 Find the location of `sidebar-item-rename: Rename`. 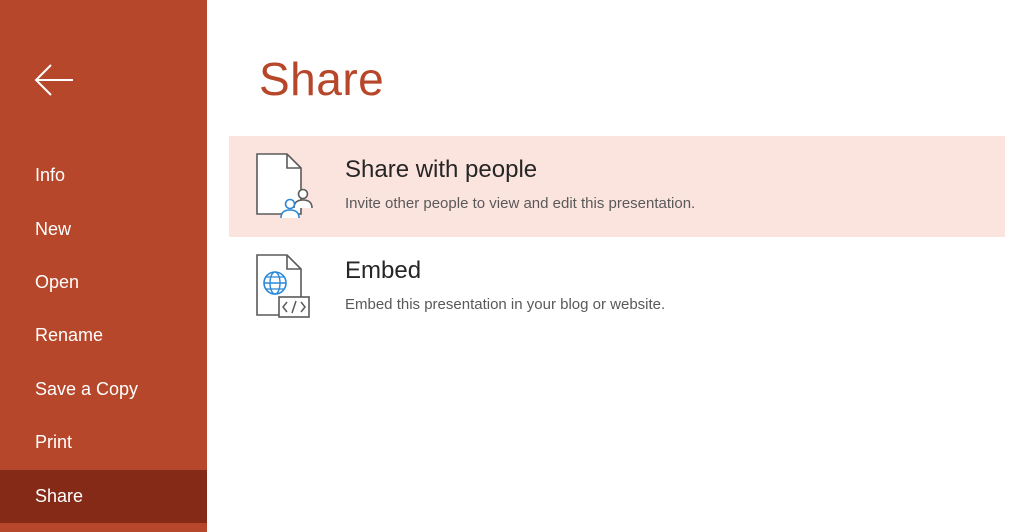

sidebar-item-rename: Rename is located at coordinates (103, 335).